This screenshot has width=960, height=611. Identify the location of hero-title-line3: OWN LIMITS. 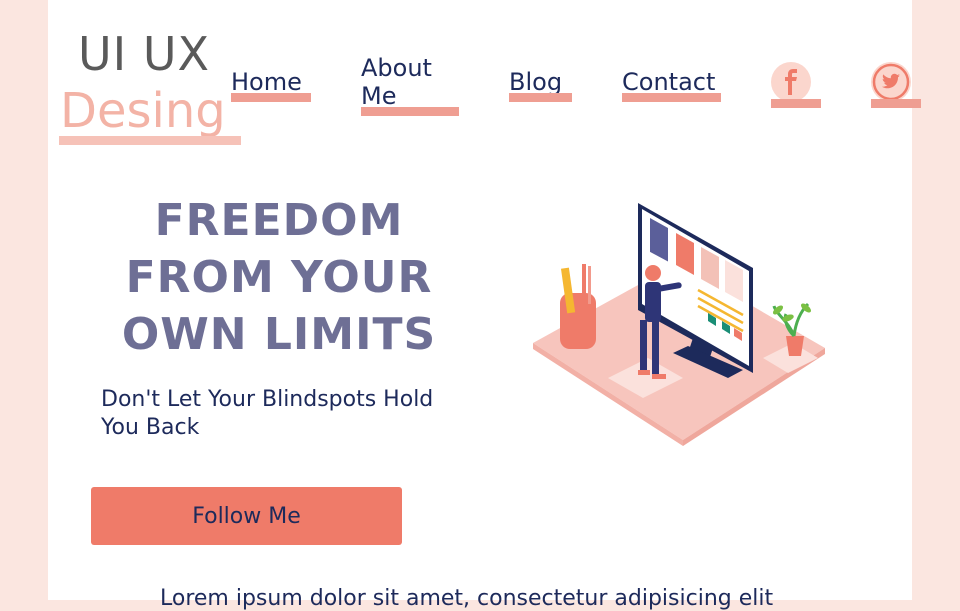
(279, 334).